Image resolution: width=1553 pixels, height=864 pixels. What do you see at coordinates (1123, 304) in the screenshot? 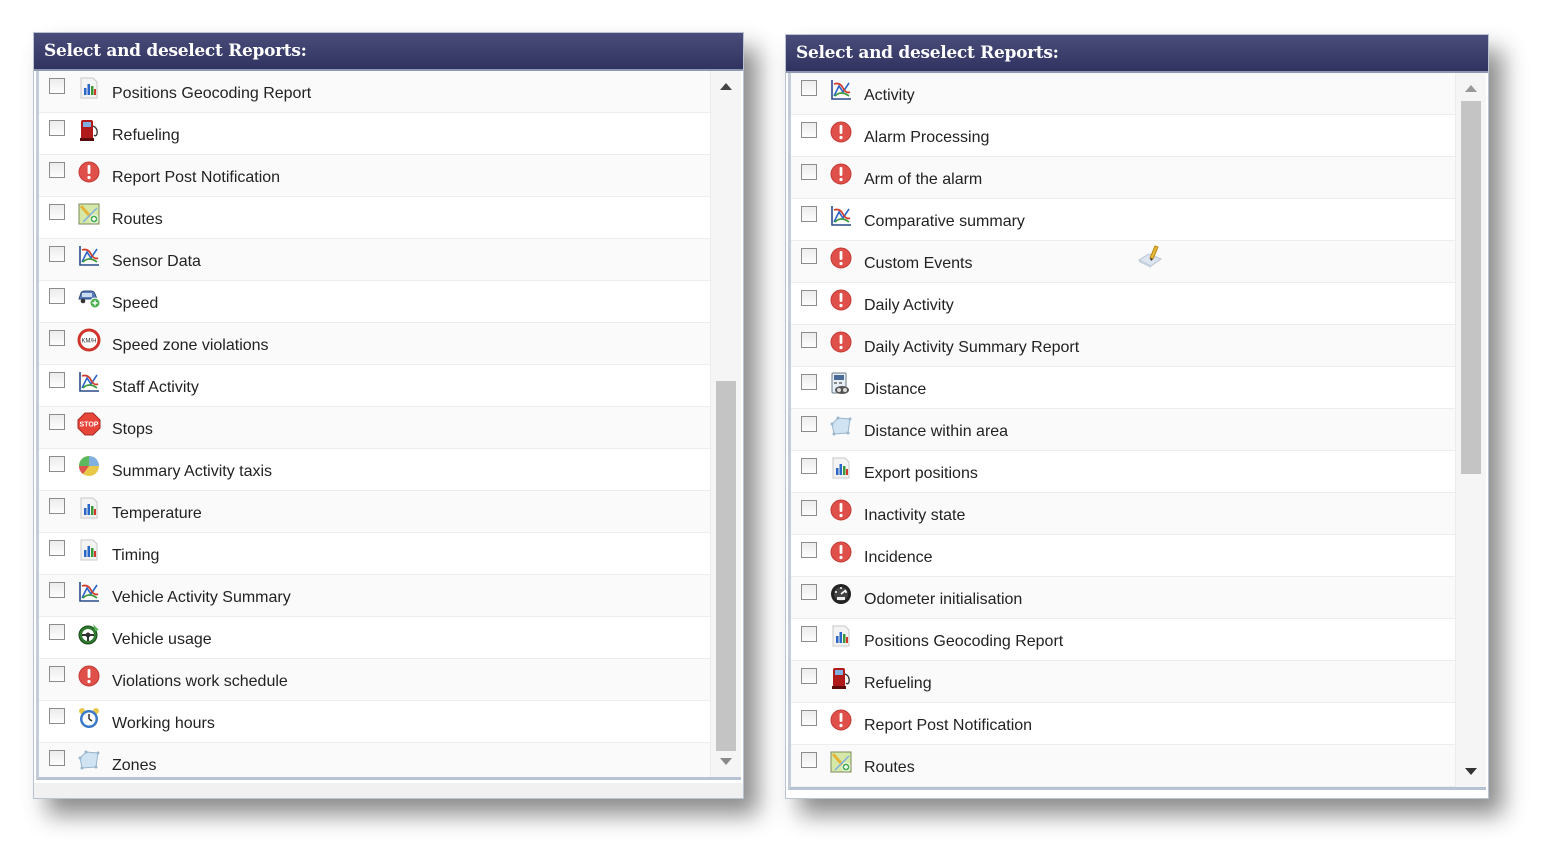
I see `report-list-item: Daily Activity` at bounding box center [1123, 304].